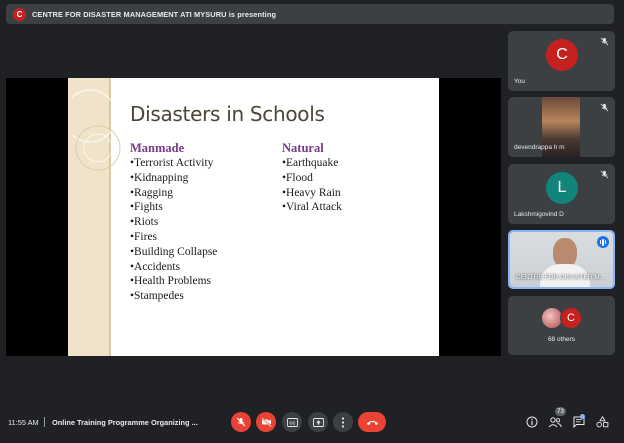 Image resolution: width=624 pixels, height=443 pixels. I want to click on others-avatars: C, so click(563, 318).